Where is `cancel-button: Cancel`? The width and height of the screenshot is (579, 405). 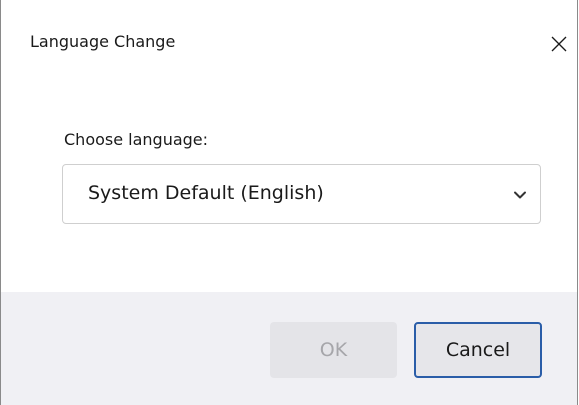
cancel-button: Cancel is located at coordinates (478, 350).